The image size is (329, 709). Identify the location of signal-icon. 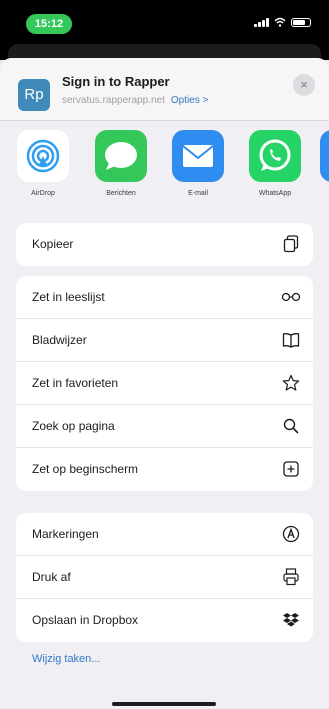
(261, 22).